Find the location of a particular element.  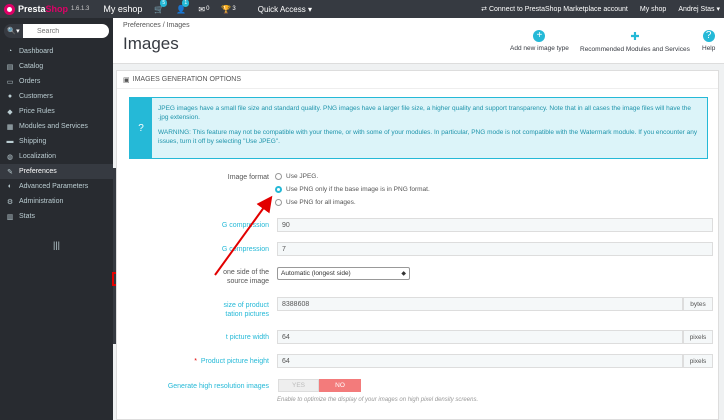

shop-name: My eshop is located at coordinates (122, 9).